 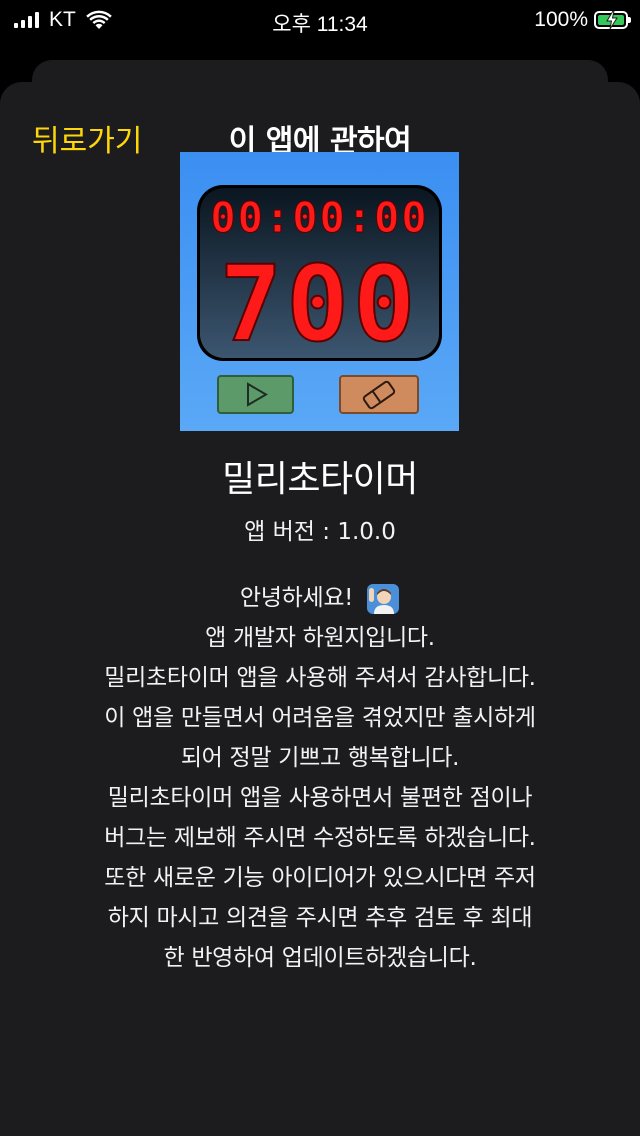 I want to click on navigation-bar: 뒤로가기 이 앱에 관하여, so click(x=320, y=137).